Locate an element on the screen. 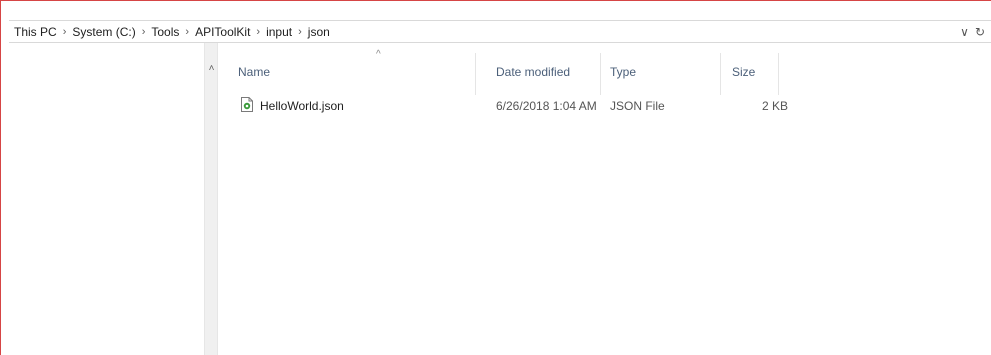 The height and width of the screenshot is (355, 991). breadcrumb-json: json is located at coordinates (319, 32).